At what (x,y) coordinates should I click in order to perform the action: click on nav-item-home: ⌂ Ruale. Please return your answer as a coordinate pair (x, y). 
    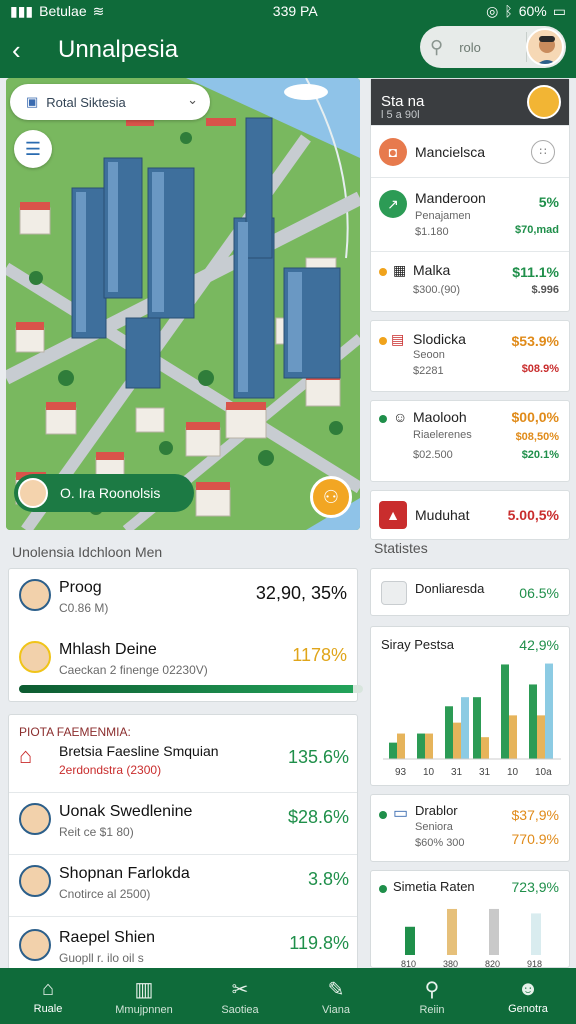
    Looking at the image, I should click on (48, 996).